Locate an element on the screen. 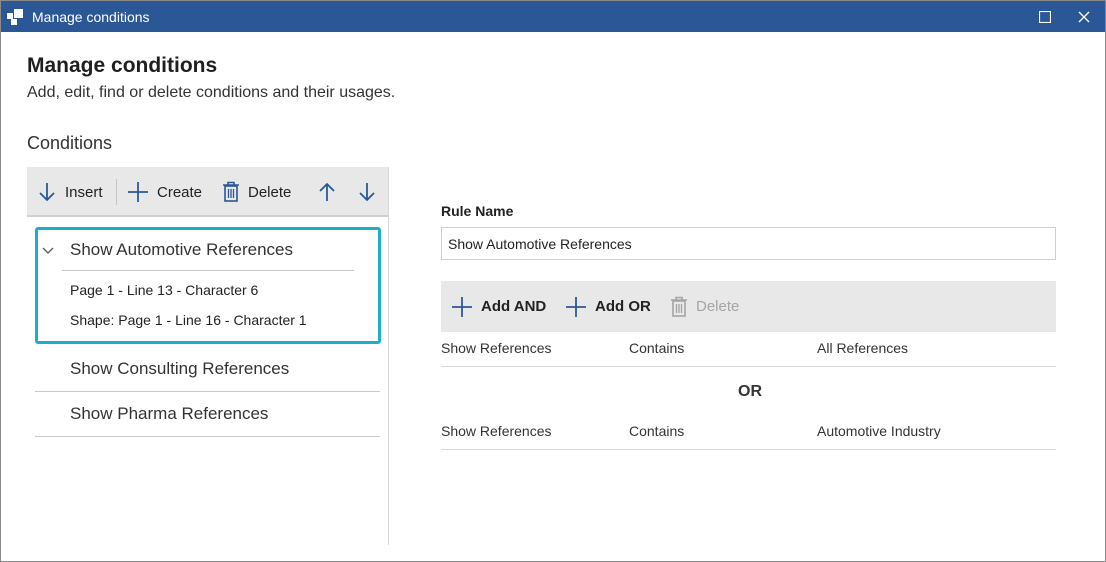 This screenshot has height=562, width=1106. insert-label: Insert is located at coordinates (84, 192).